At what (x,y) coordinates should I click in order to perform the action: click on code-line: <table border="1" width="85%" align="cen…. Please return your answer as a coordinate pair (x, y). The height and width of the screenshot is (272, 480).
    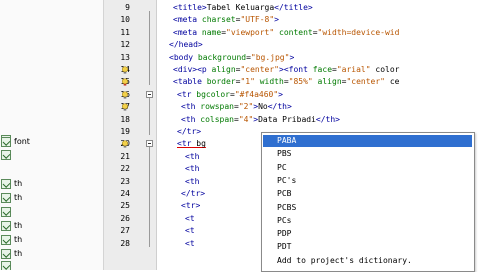
    Looking at the image, I should click on (286, 82).